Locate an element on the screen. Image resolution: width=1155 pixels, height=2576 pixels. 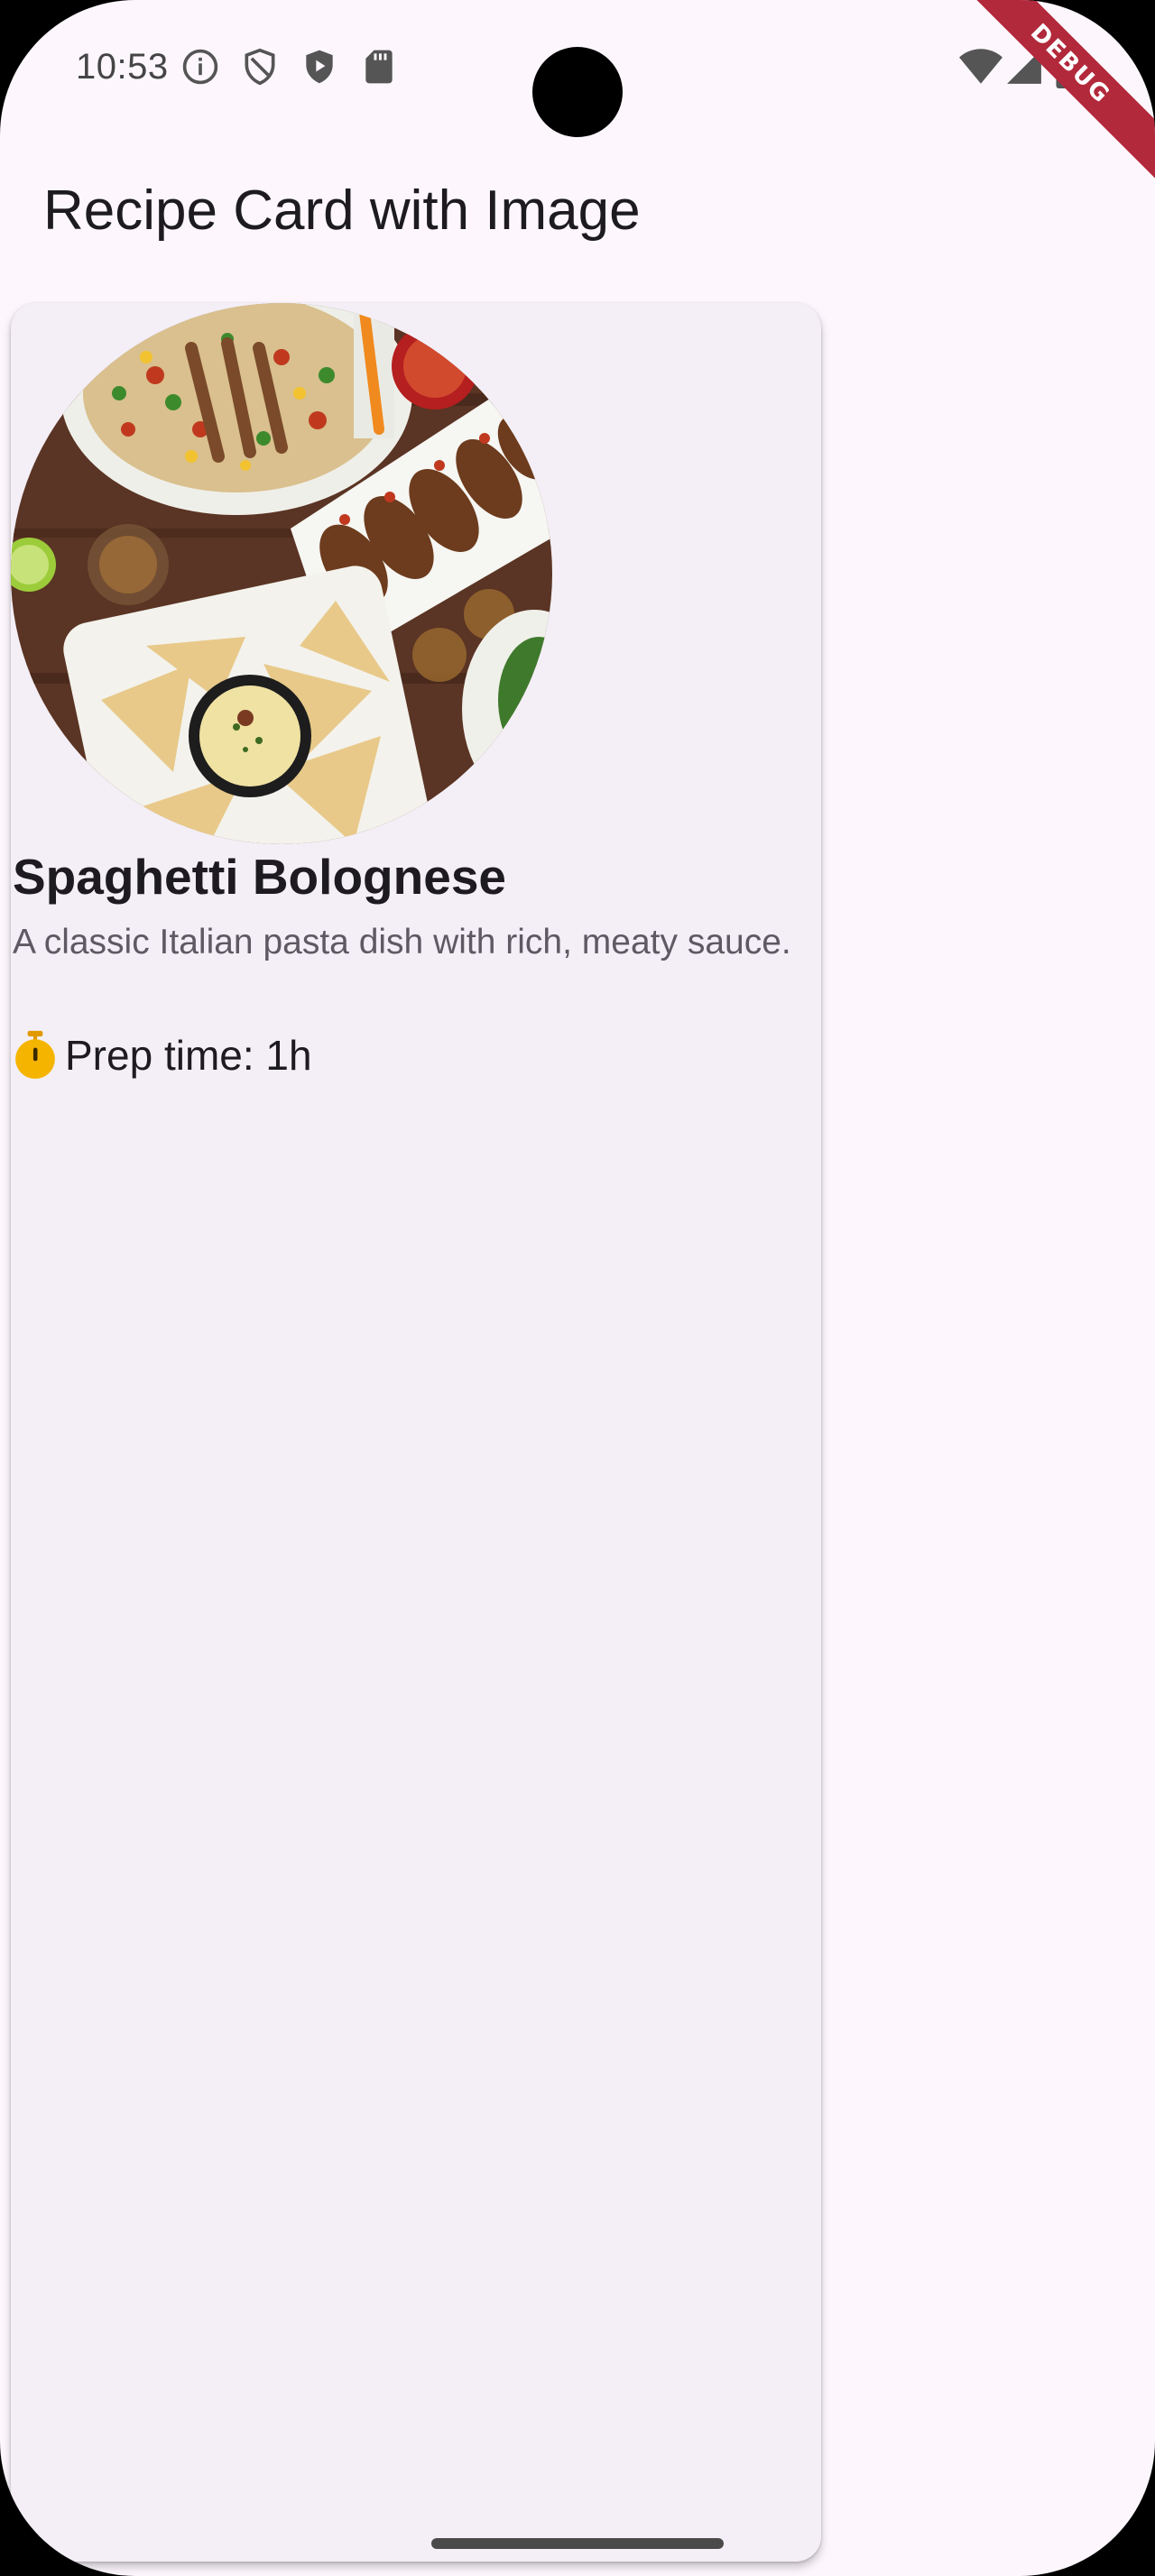
stopwatch-icon is located at coordinates (35, 1055).